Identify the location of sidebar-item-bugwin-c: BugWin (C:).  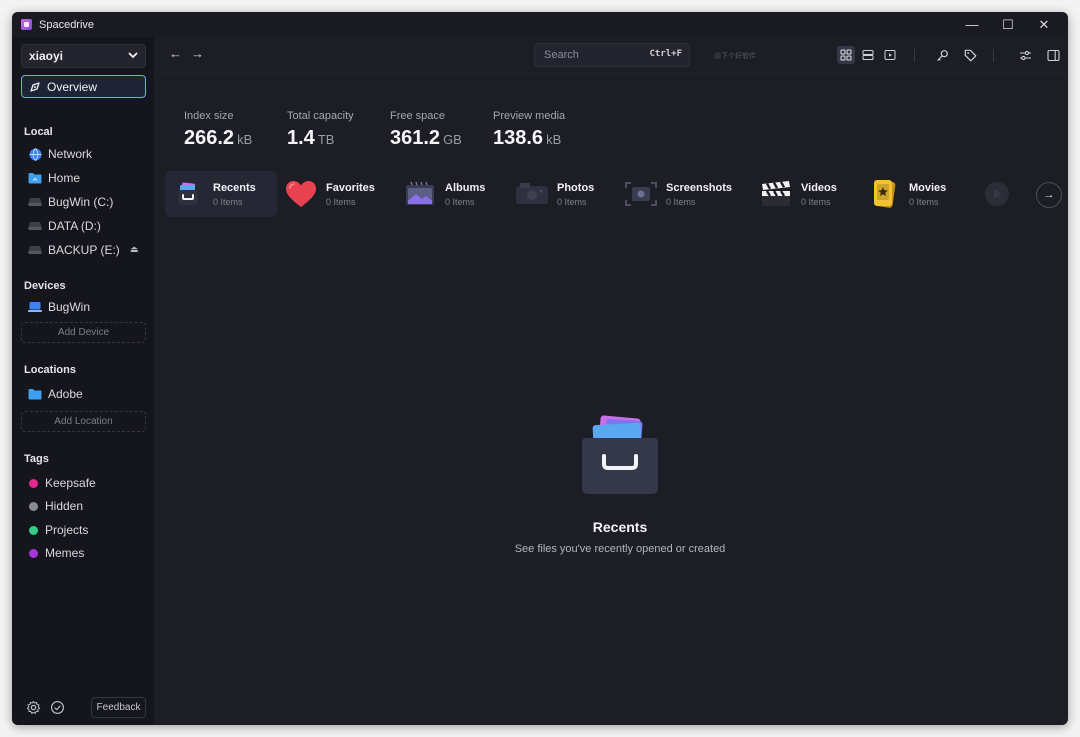
(70, 202).